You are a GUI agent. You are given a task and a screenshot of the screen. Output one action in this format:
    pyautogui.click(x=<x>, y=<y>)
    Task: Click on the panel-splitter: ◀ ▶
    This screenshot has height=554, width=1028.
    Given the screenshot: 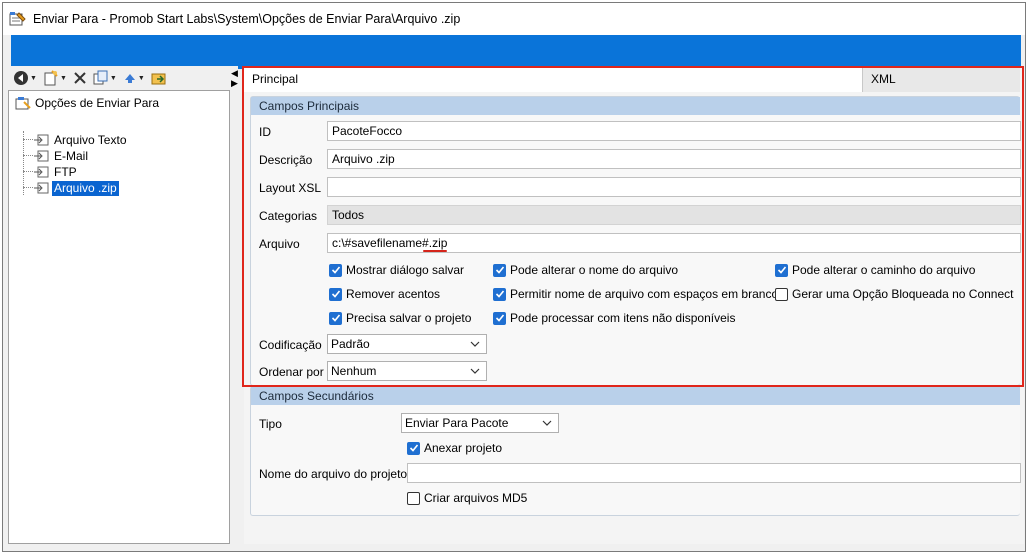 What is the action you would take?
    pyautogui.click(x=234, y=305)
    